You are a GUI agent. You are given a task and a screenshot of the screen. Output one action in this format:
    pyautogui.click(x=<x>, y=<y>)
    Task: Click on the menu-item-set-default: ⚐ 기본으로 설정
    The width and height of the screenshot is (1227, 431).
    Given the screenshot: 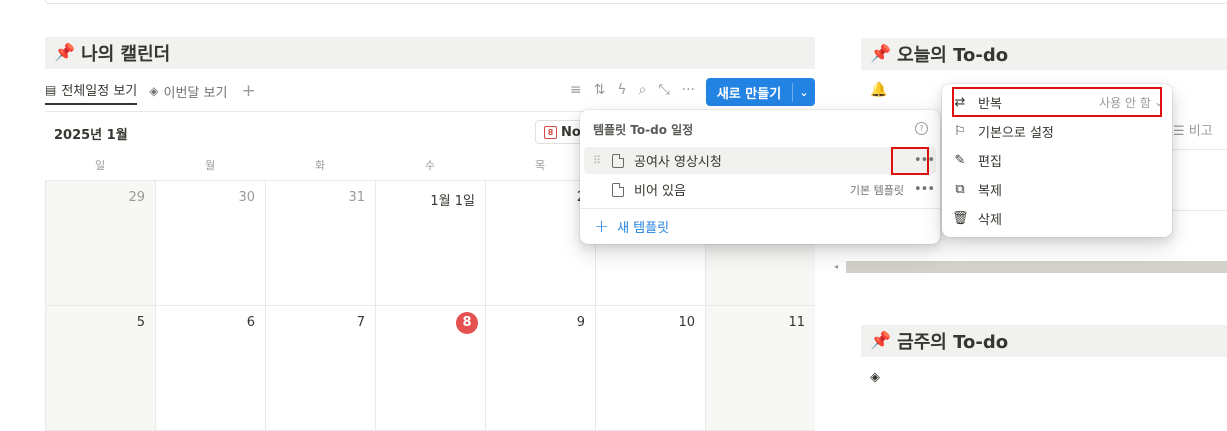 What is the action you would take?
    pyautogui.click(x=1058, y=131)
    